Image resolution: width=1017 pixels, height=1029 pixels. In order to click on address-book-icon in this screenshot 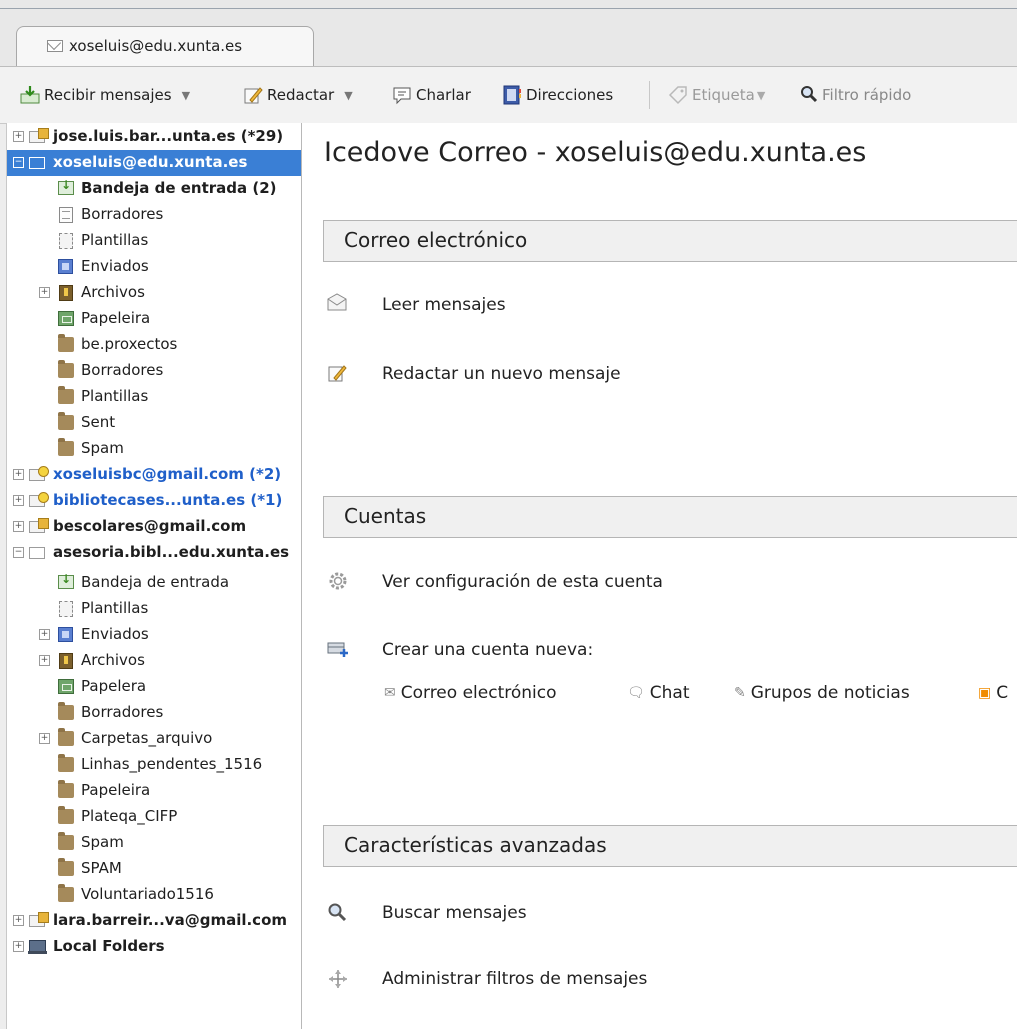, I will do `click(512, 95)`.